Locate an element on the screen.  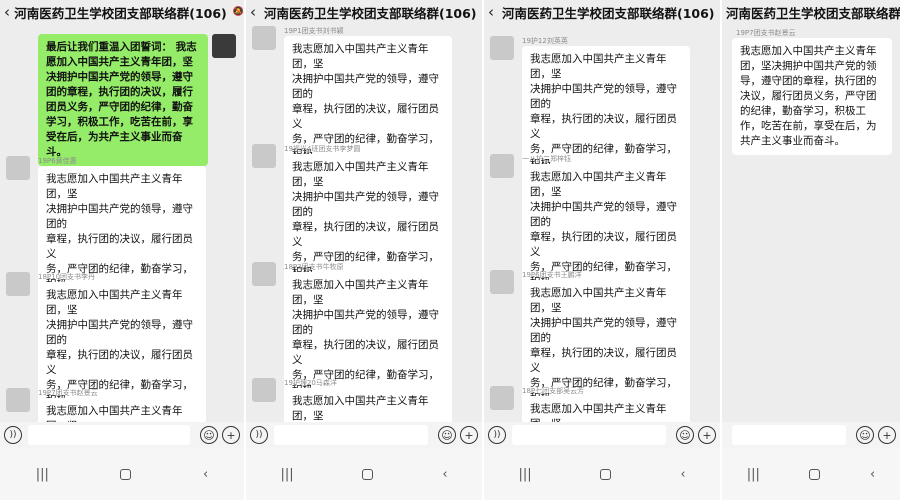
chat-header: ‹ 河南医药卫生学校团支部联络群(106) 🔕 is located at coordinates (122, 12).